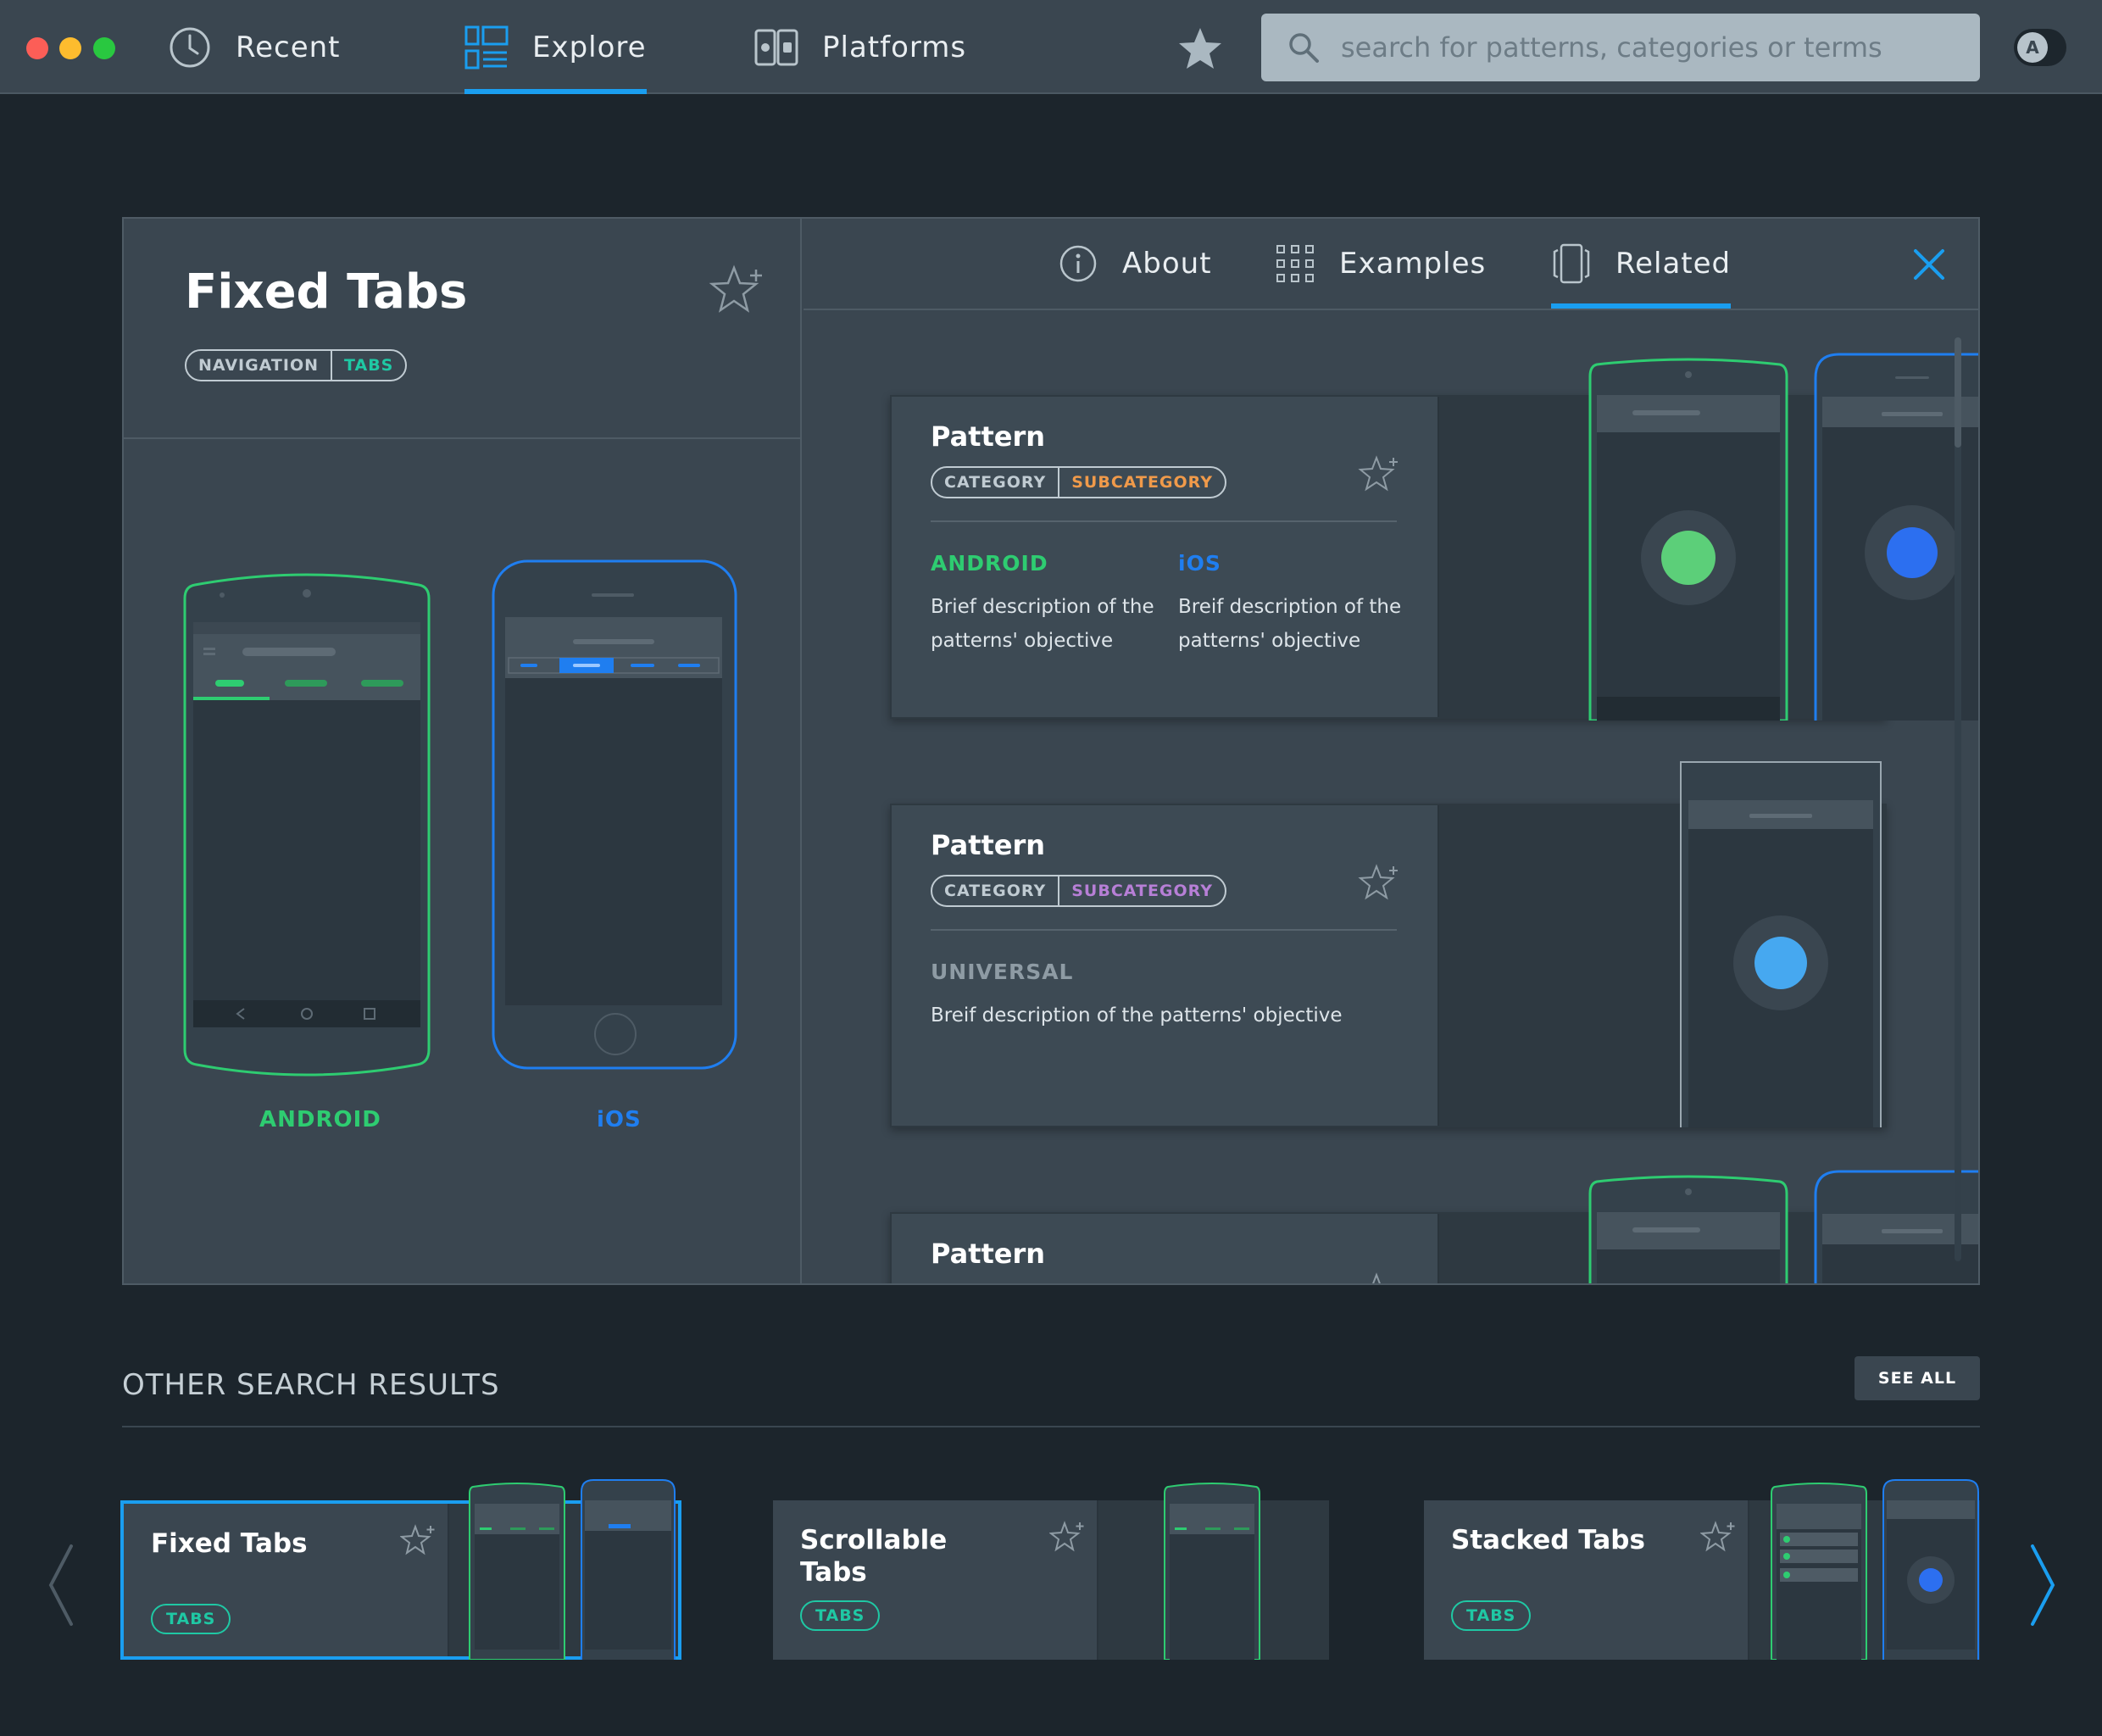 This screenshot has width=2102, height=1736. Describe the element at coordinates (1413, 264) in the screenshot. I see `tab-examples-label: Examples` at that location.